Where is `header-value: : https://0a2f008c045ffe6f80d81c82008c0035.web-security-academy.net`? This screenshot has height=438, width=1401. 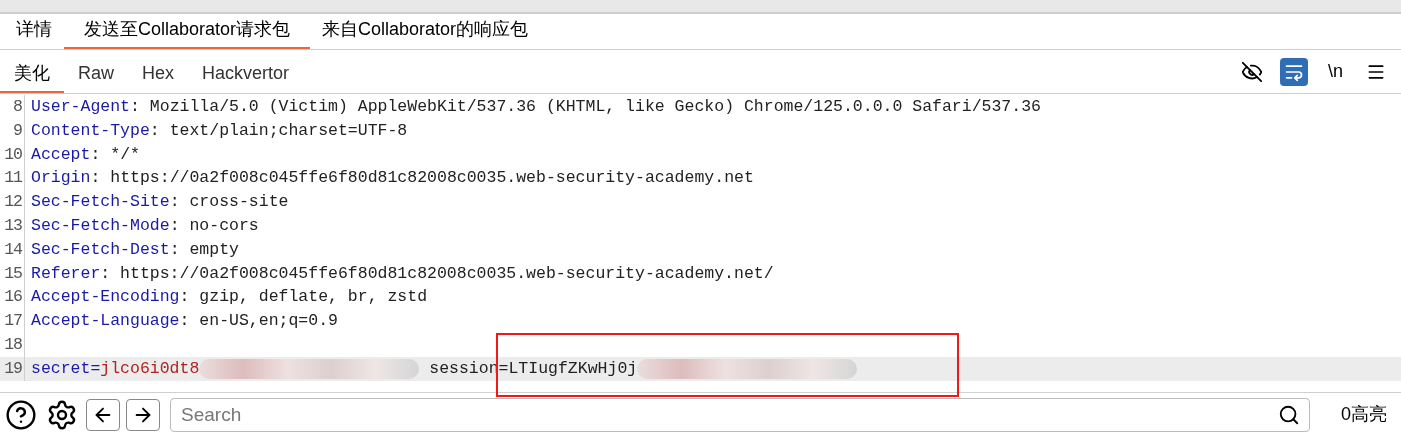
header-value: : https://0a2f008c045ffe6f80d81c82008c0035.web-security-academy.net is located at coordinates (422, 178).